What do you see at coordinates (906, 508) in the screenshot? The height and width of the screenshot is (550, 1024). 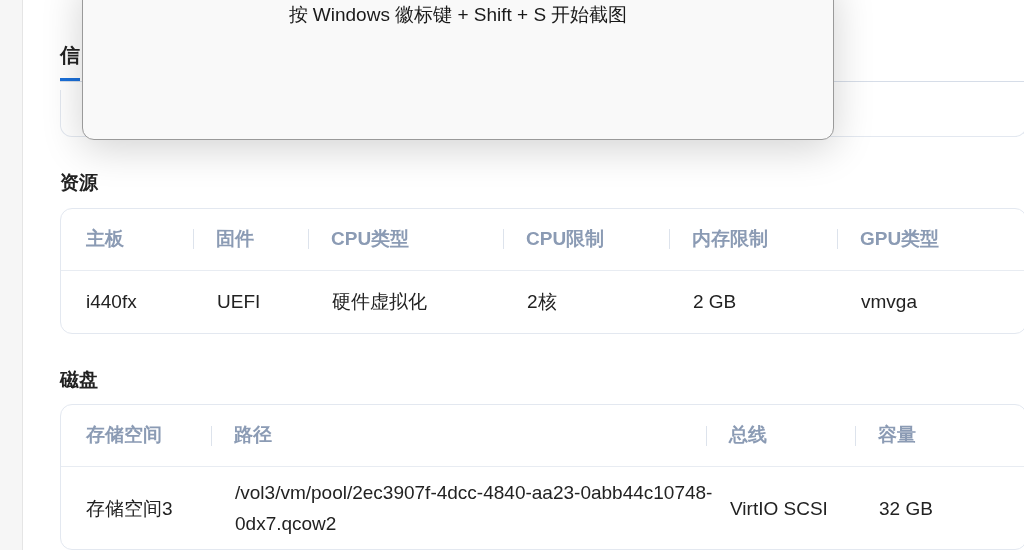 I see `table-cell: 32 GB` at bounding box center [906, 508].